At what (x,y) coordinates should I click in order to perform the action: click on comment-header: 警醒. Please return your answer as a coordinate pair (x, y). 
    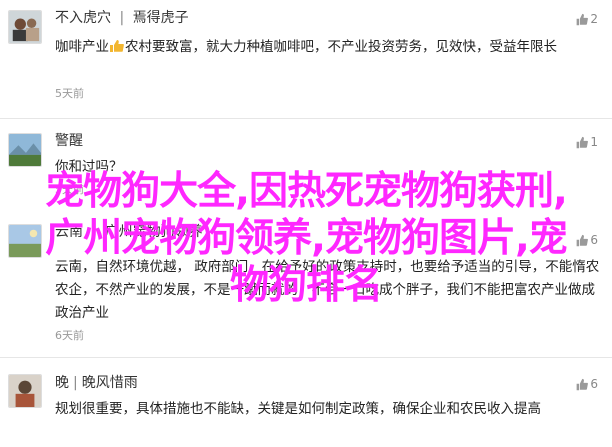
    Looking at the image, I should click on (69, 141).